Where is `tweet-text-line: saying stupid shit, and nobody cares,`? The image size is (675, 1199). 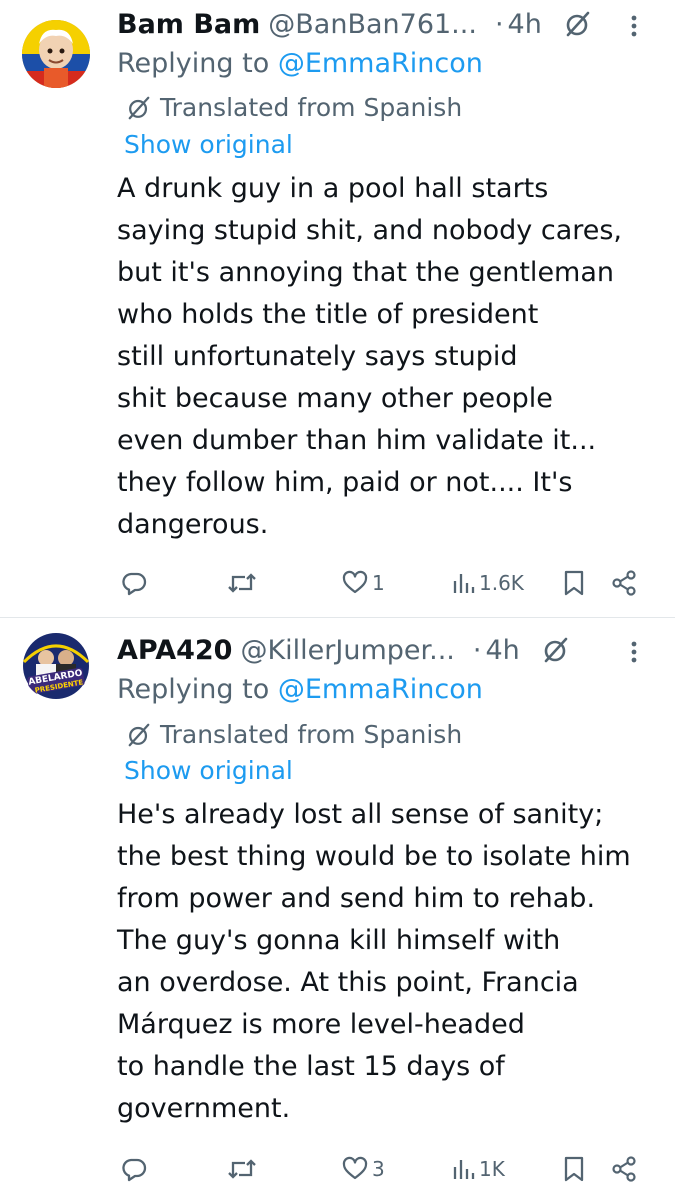
tweet-text-line: saying stupid shit, and nobody cares, is located at coordinates (370, 230).